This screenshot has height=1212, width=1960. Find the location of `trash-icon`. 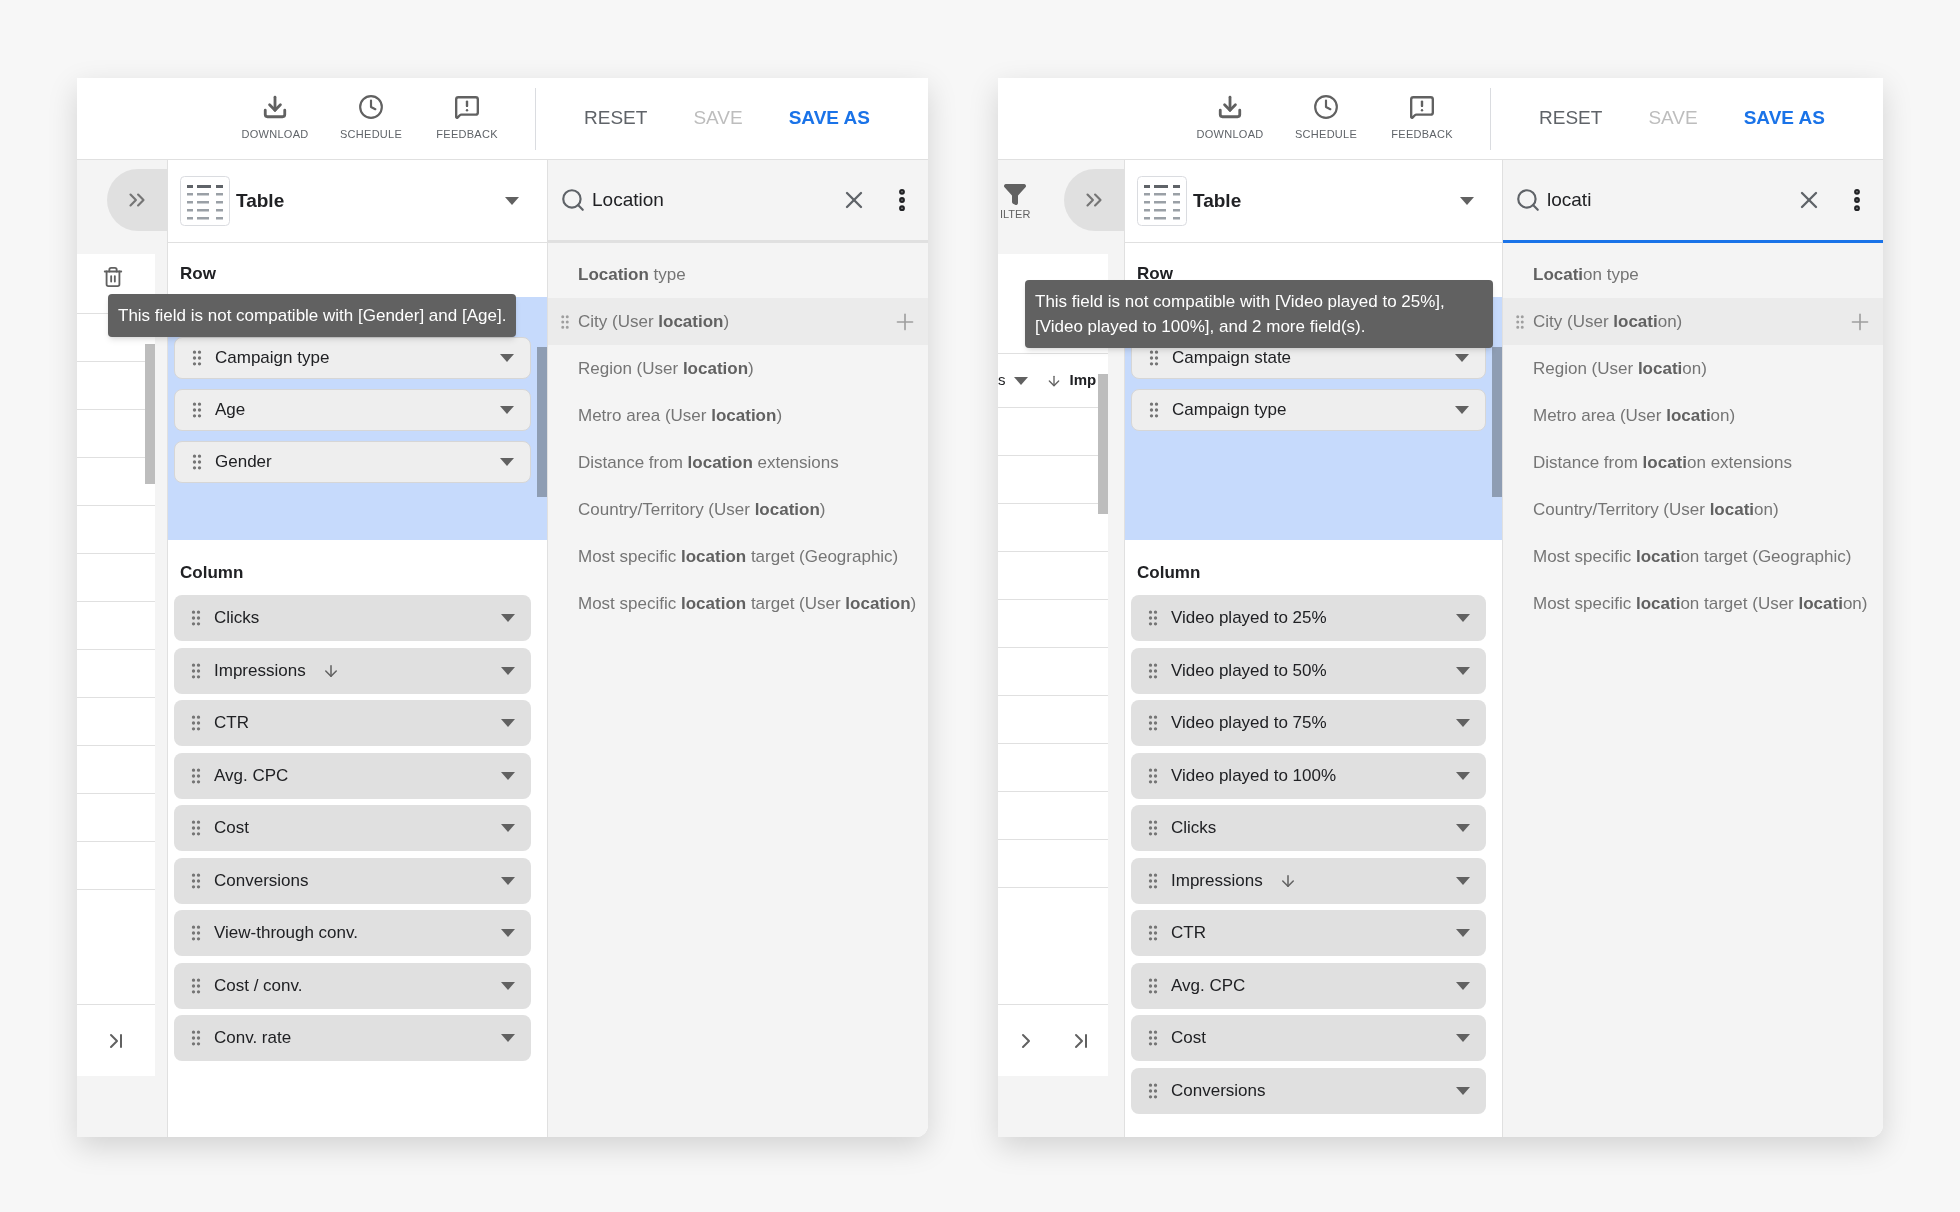

trash-icon is located at coordinates (113, 277).